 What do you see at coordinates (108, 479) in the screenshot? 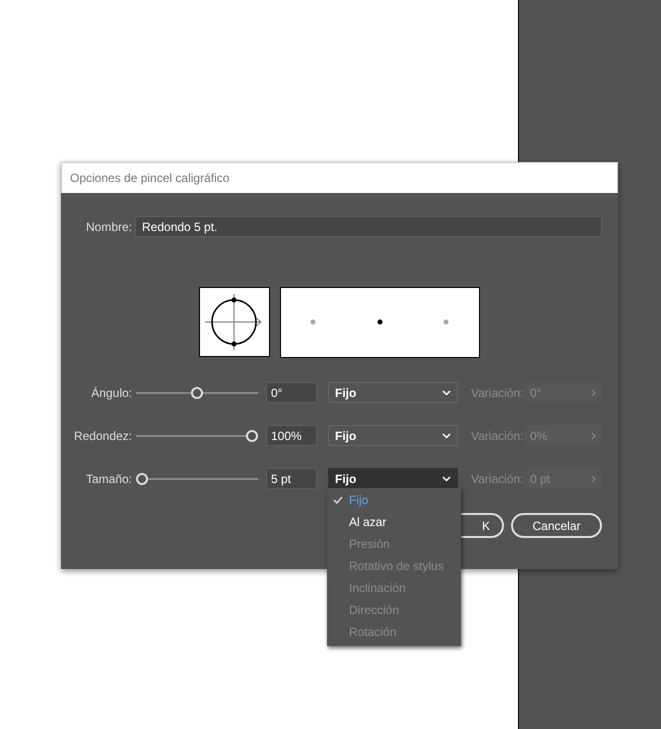
I see `field-label: Tamaño:` at bounding box center [108, 479].